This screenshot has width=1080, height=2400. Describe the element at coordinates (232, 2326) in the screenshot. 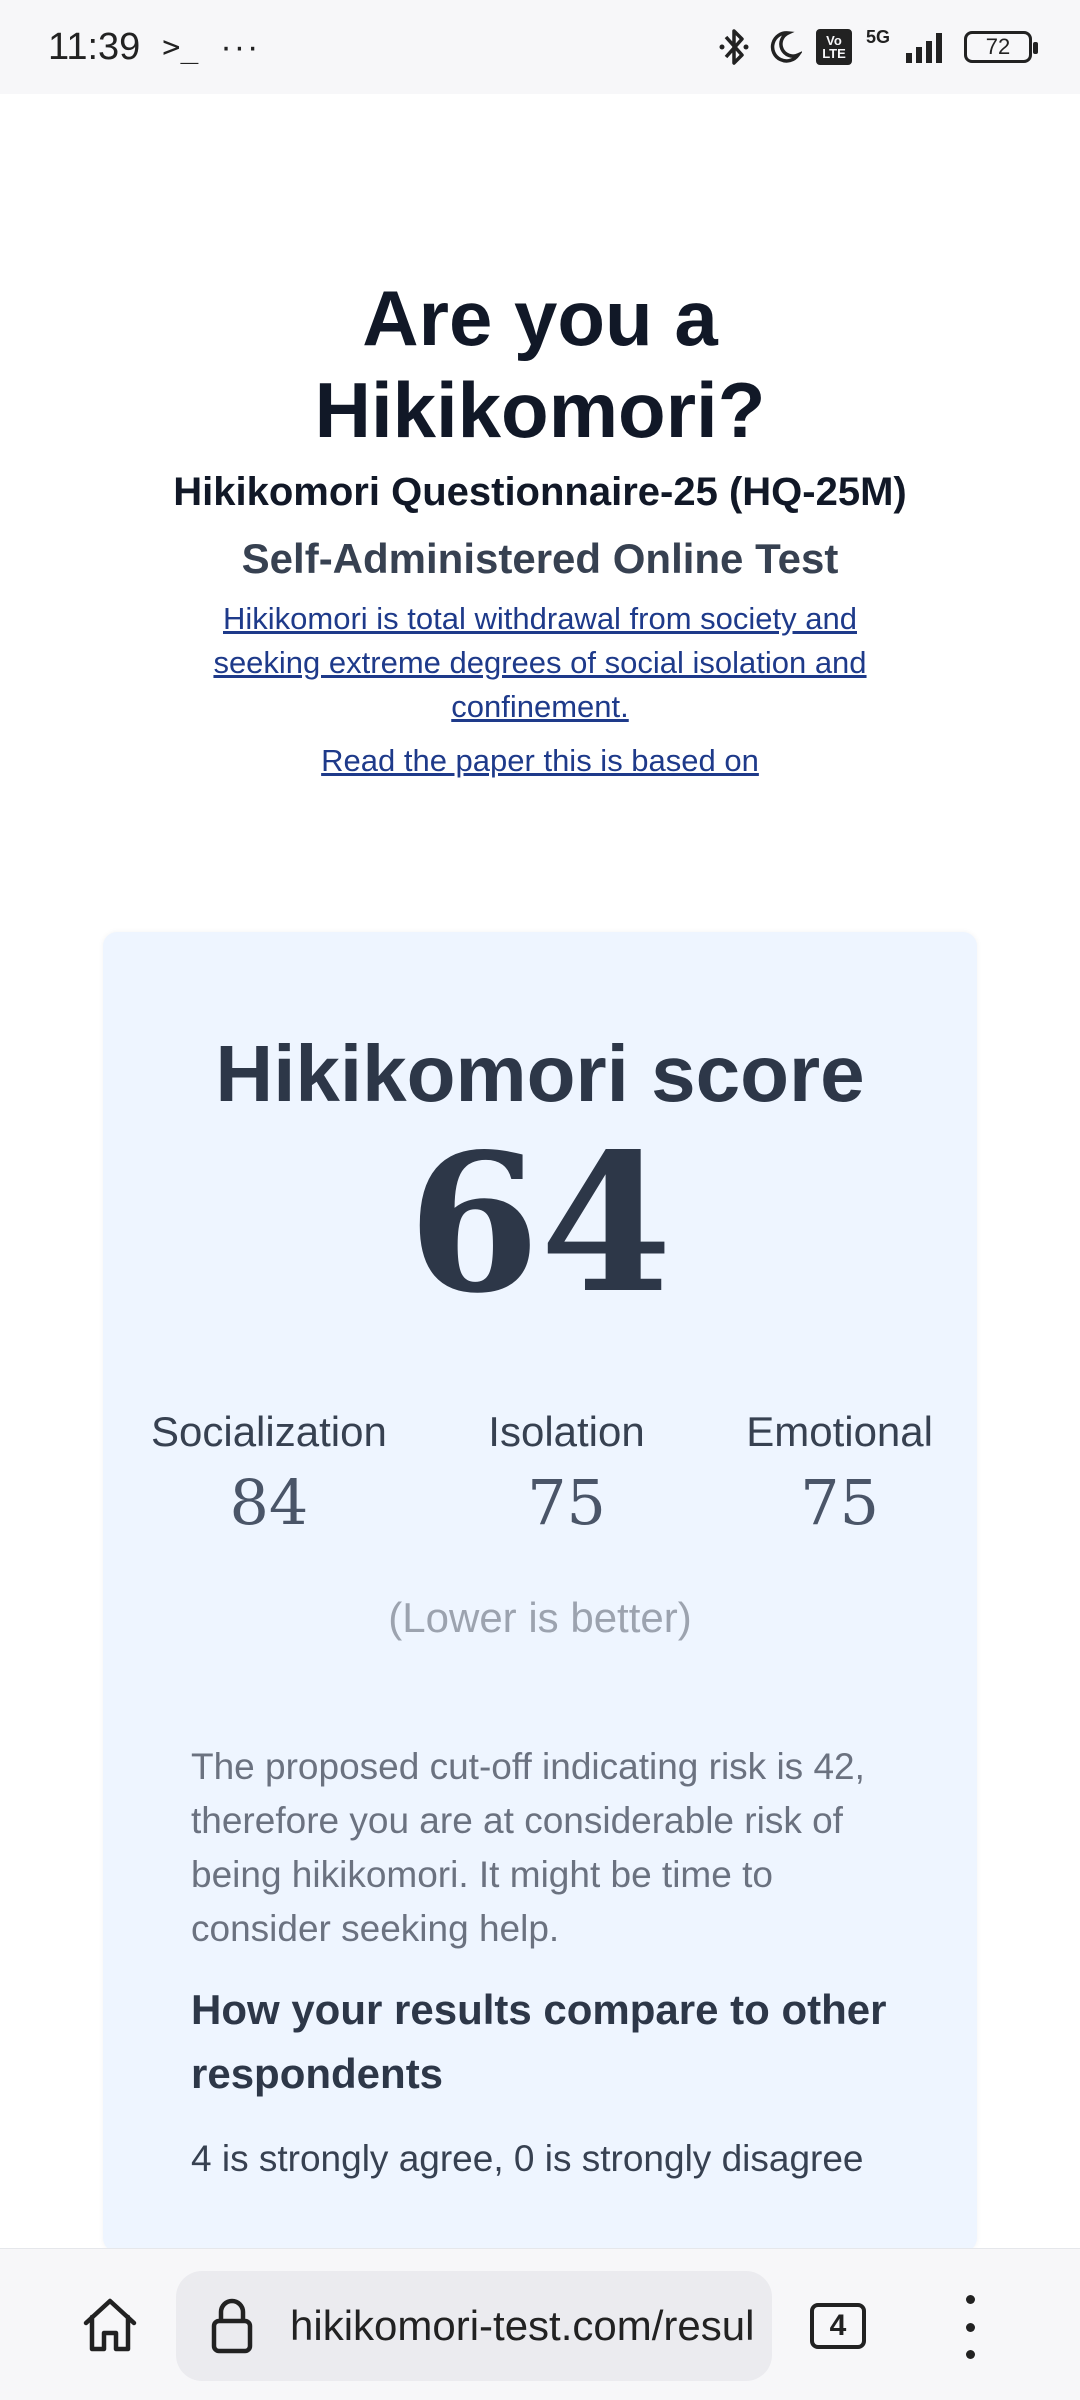

I see `lock-icon` at that location.